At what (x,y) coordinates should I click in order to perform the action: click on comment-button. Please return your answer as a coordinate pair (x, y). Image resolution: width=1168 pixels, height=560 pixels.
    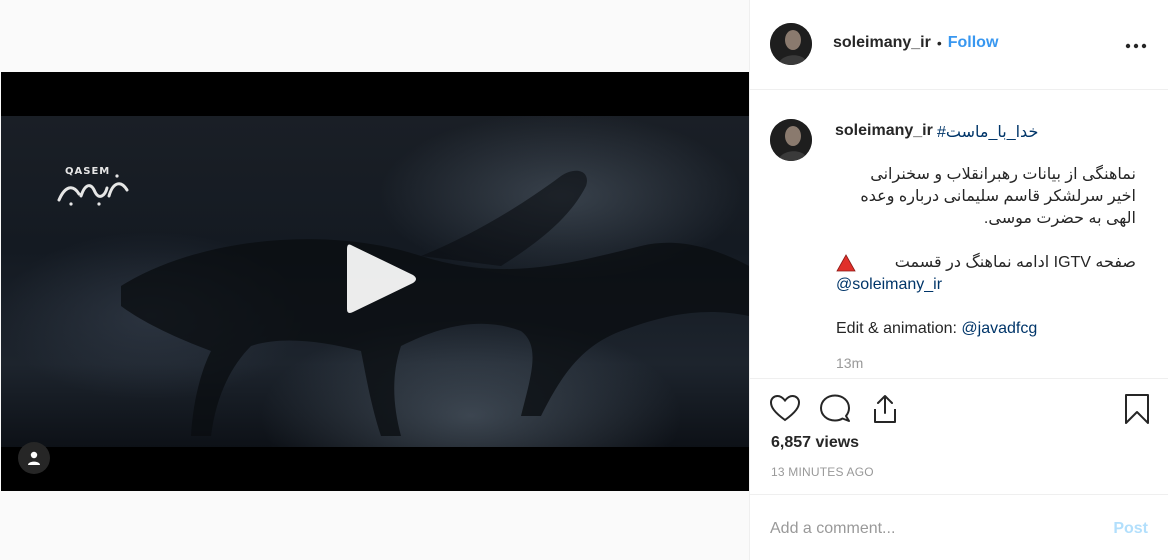
    Looking at the image, I should click on (835, 409).